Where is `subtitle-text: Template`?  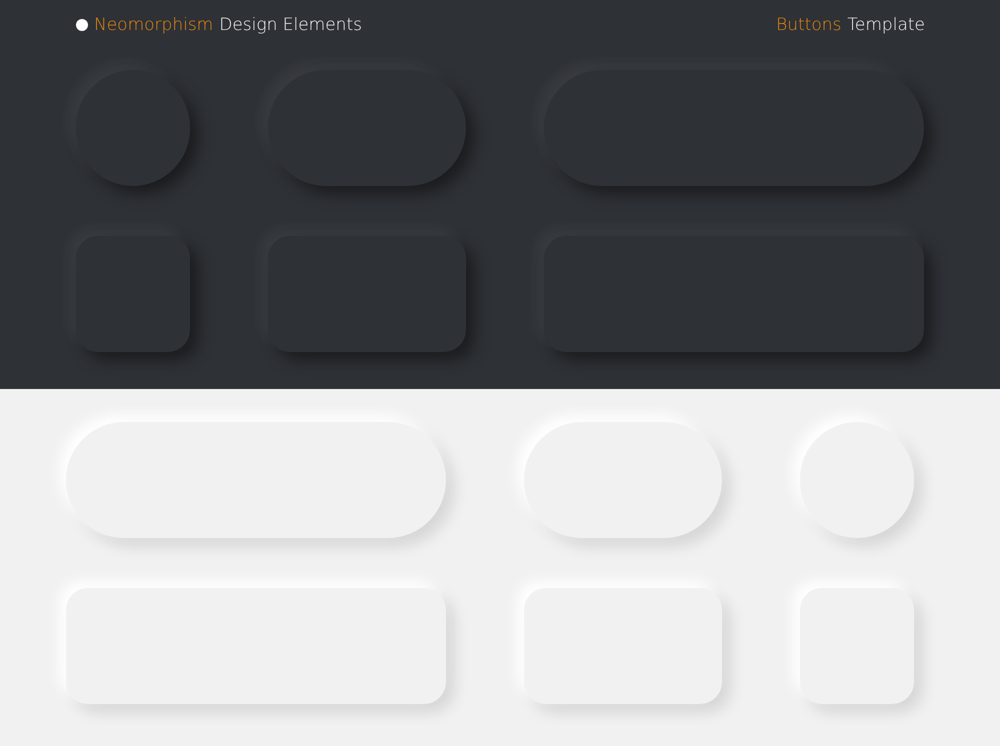 subtitle-text: Template is located at coordinates (886, 25).